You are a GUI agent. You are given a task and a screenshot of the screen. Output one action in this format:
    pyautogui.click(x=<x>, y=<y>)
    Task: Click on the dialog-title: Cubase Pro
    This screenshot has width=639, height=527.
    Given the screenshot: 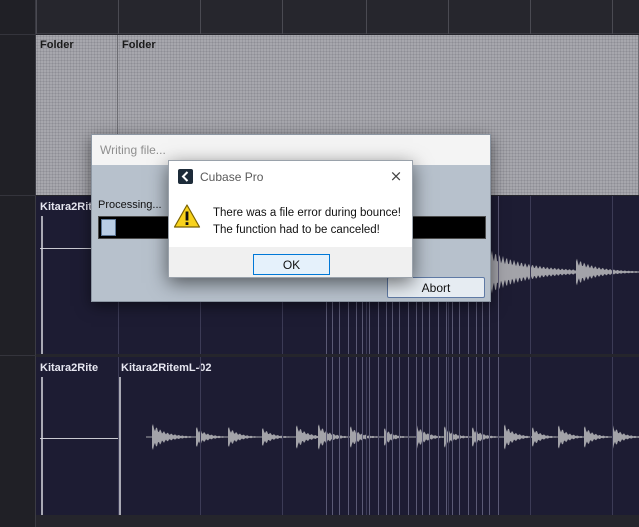 What is the action you would take?
    pyautogui.click(x=232, y=177)
    